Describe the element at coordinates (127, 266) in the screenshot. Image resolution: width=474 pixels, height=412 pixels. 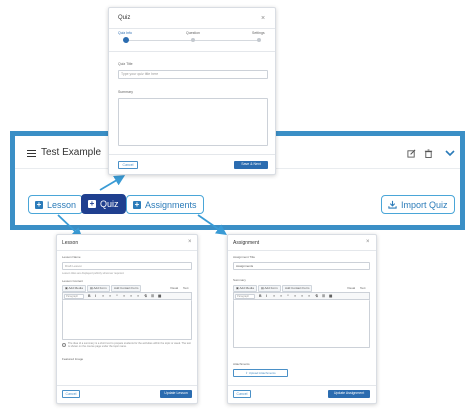
I see `lesson-name-input: Draft Lesson` at that location.